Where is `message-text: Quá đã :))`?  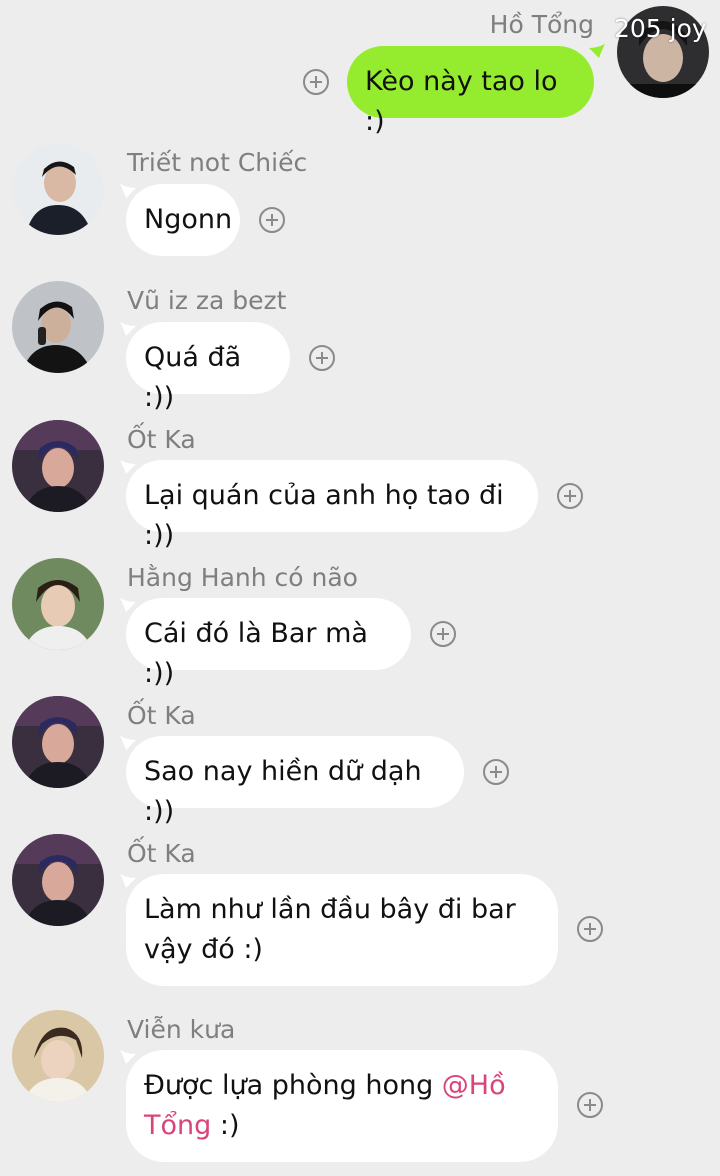 message-text: Quá đã :)) is located at coordinates (193, 377).